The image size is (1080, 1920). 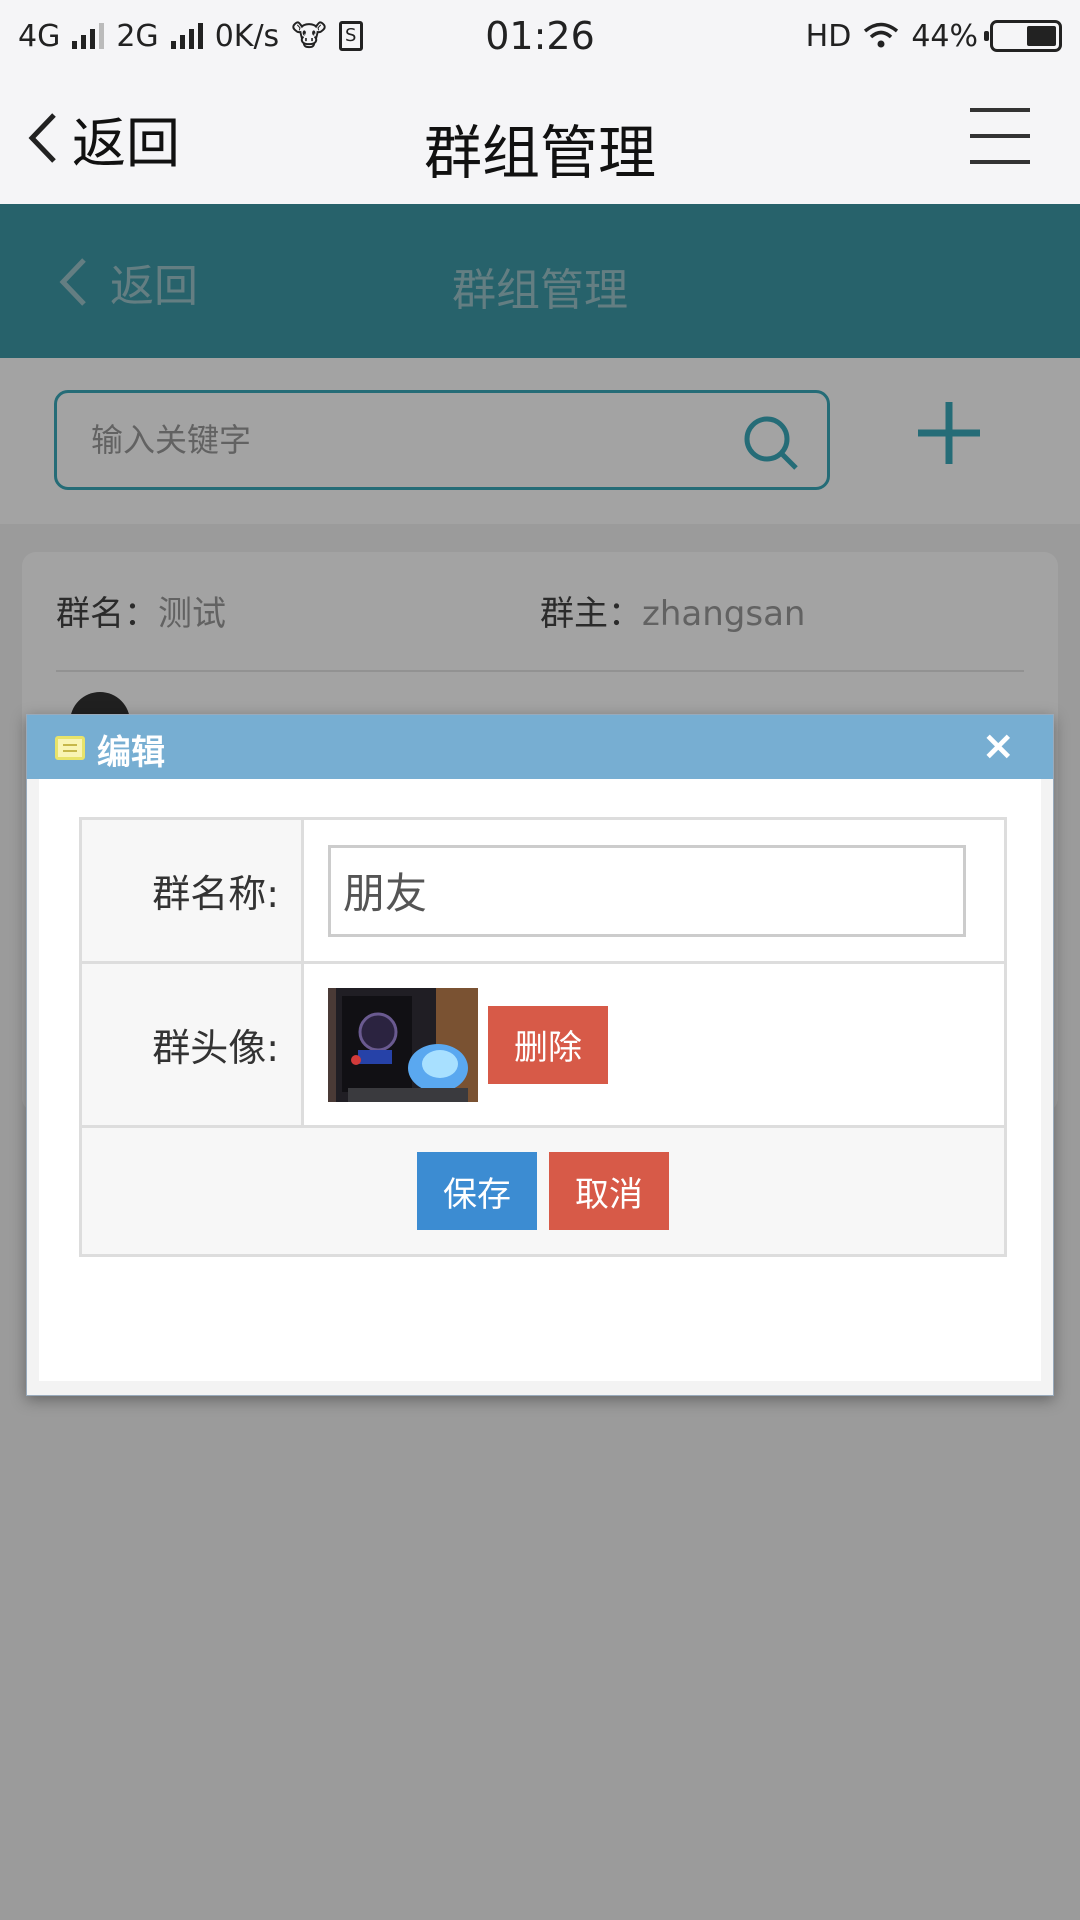 I want to click on page-title: 群组管理, so click(x=539, y=153).